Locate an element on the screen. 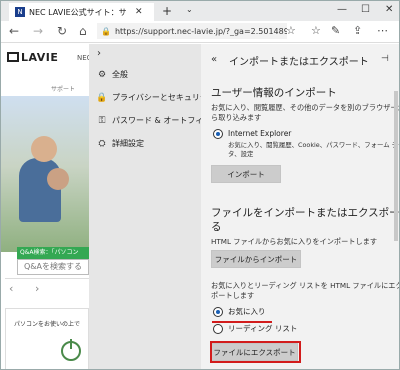 The image size is (400, 370). tab-list-chevron-icon: ⌄ is located at coordinates (189, 9).